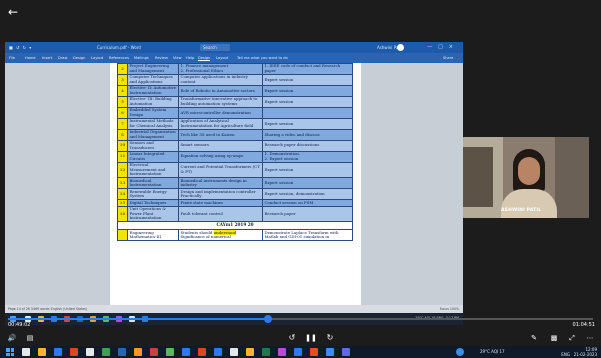 This screenshot has height=358, width=601. What do you see at coordinates (122, 352) in the screenshot?
I see `word-icon` at bounding box center [122, 352].